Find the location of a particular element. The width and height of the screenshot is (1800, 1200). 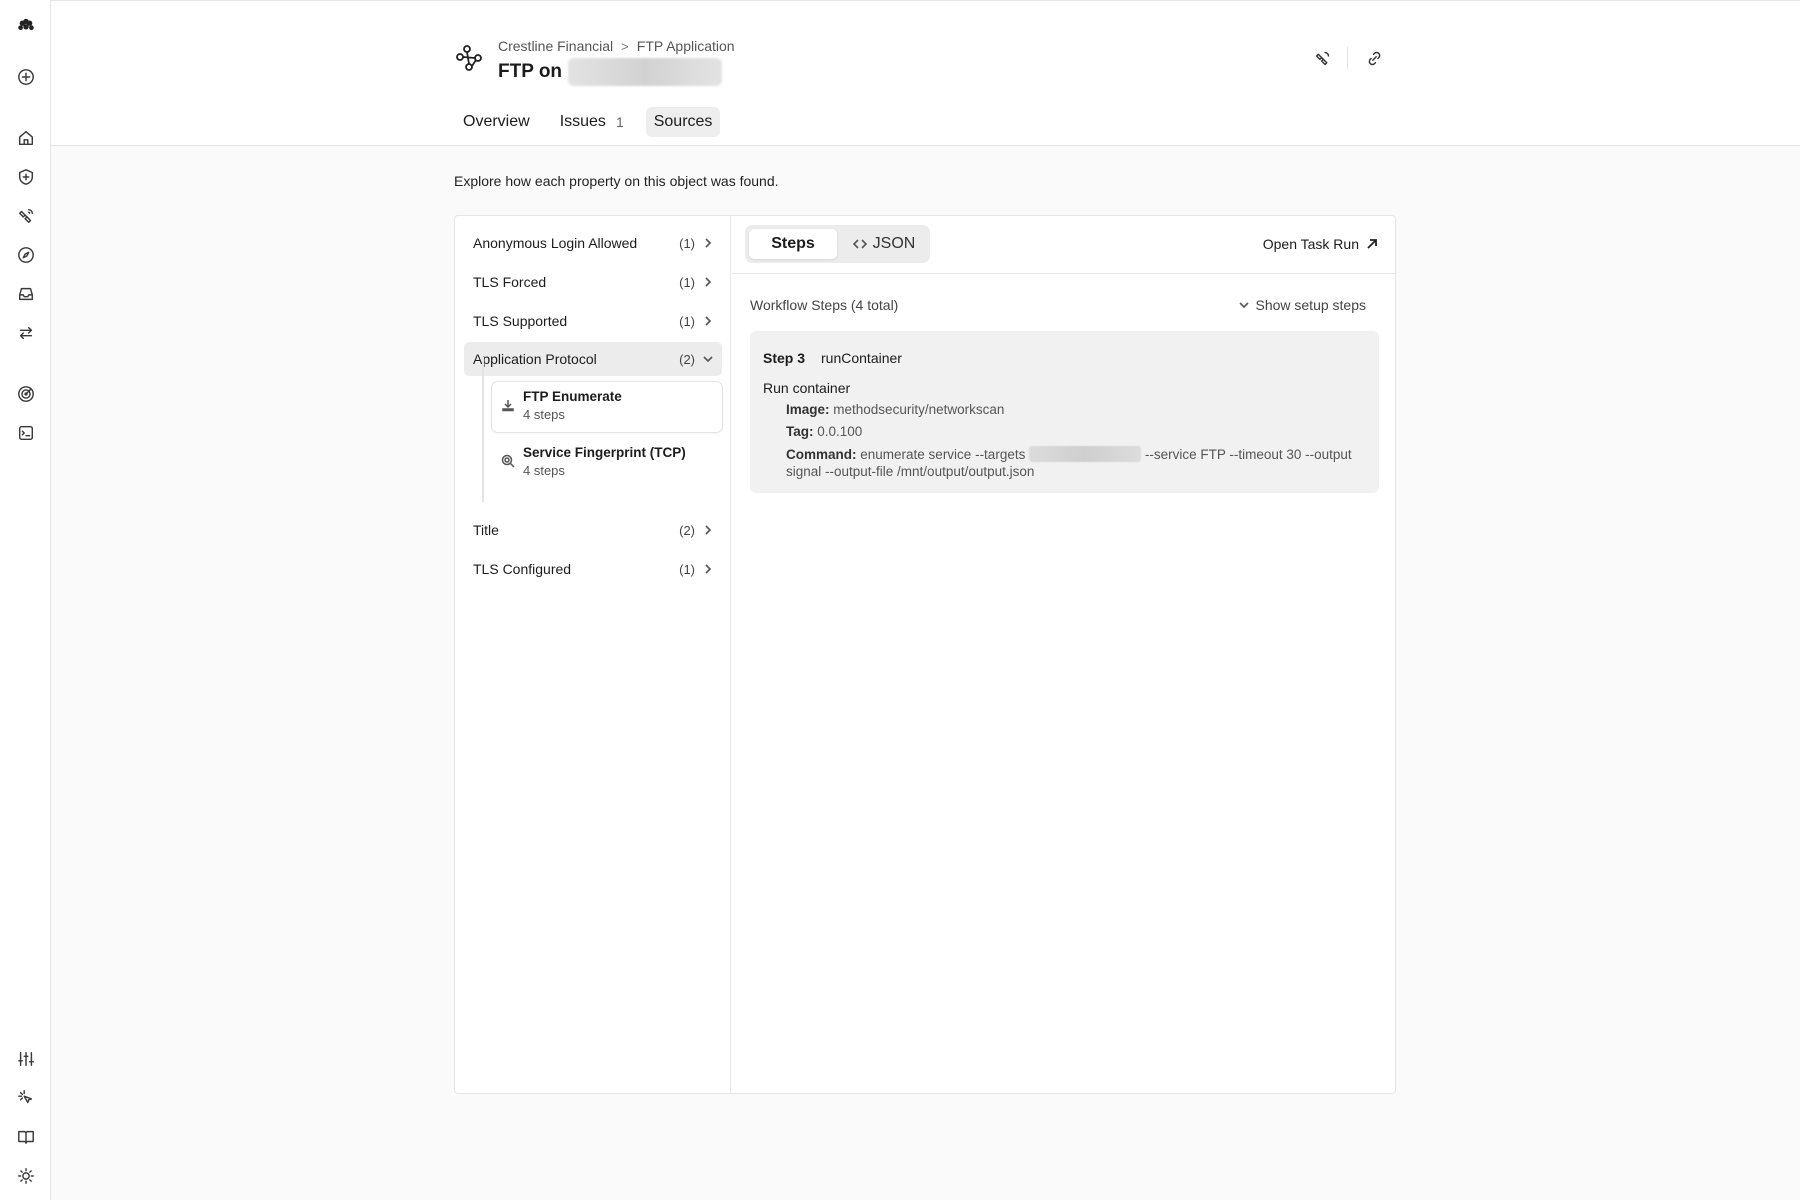

property-item-expanded: Application Protocol (2) is located at coordinates (593, 359).